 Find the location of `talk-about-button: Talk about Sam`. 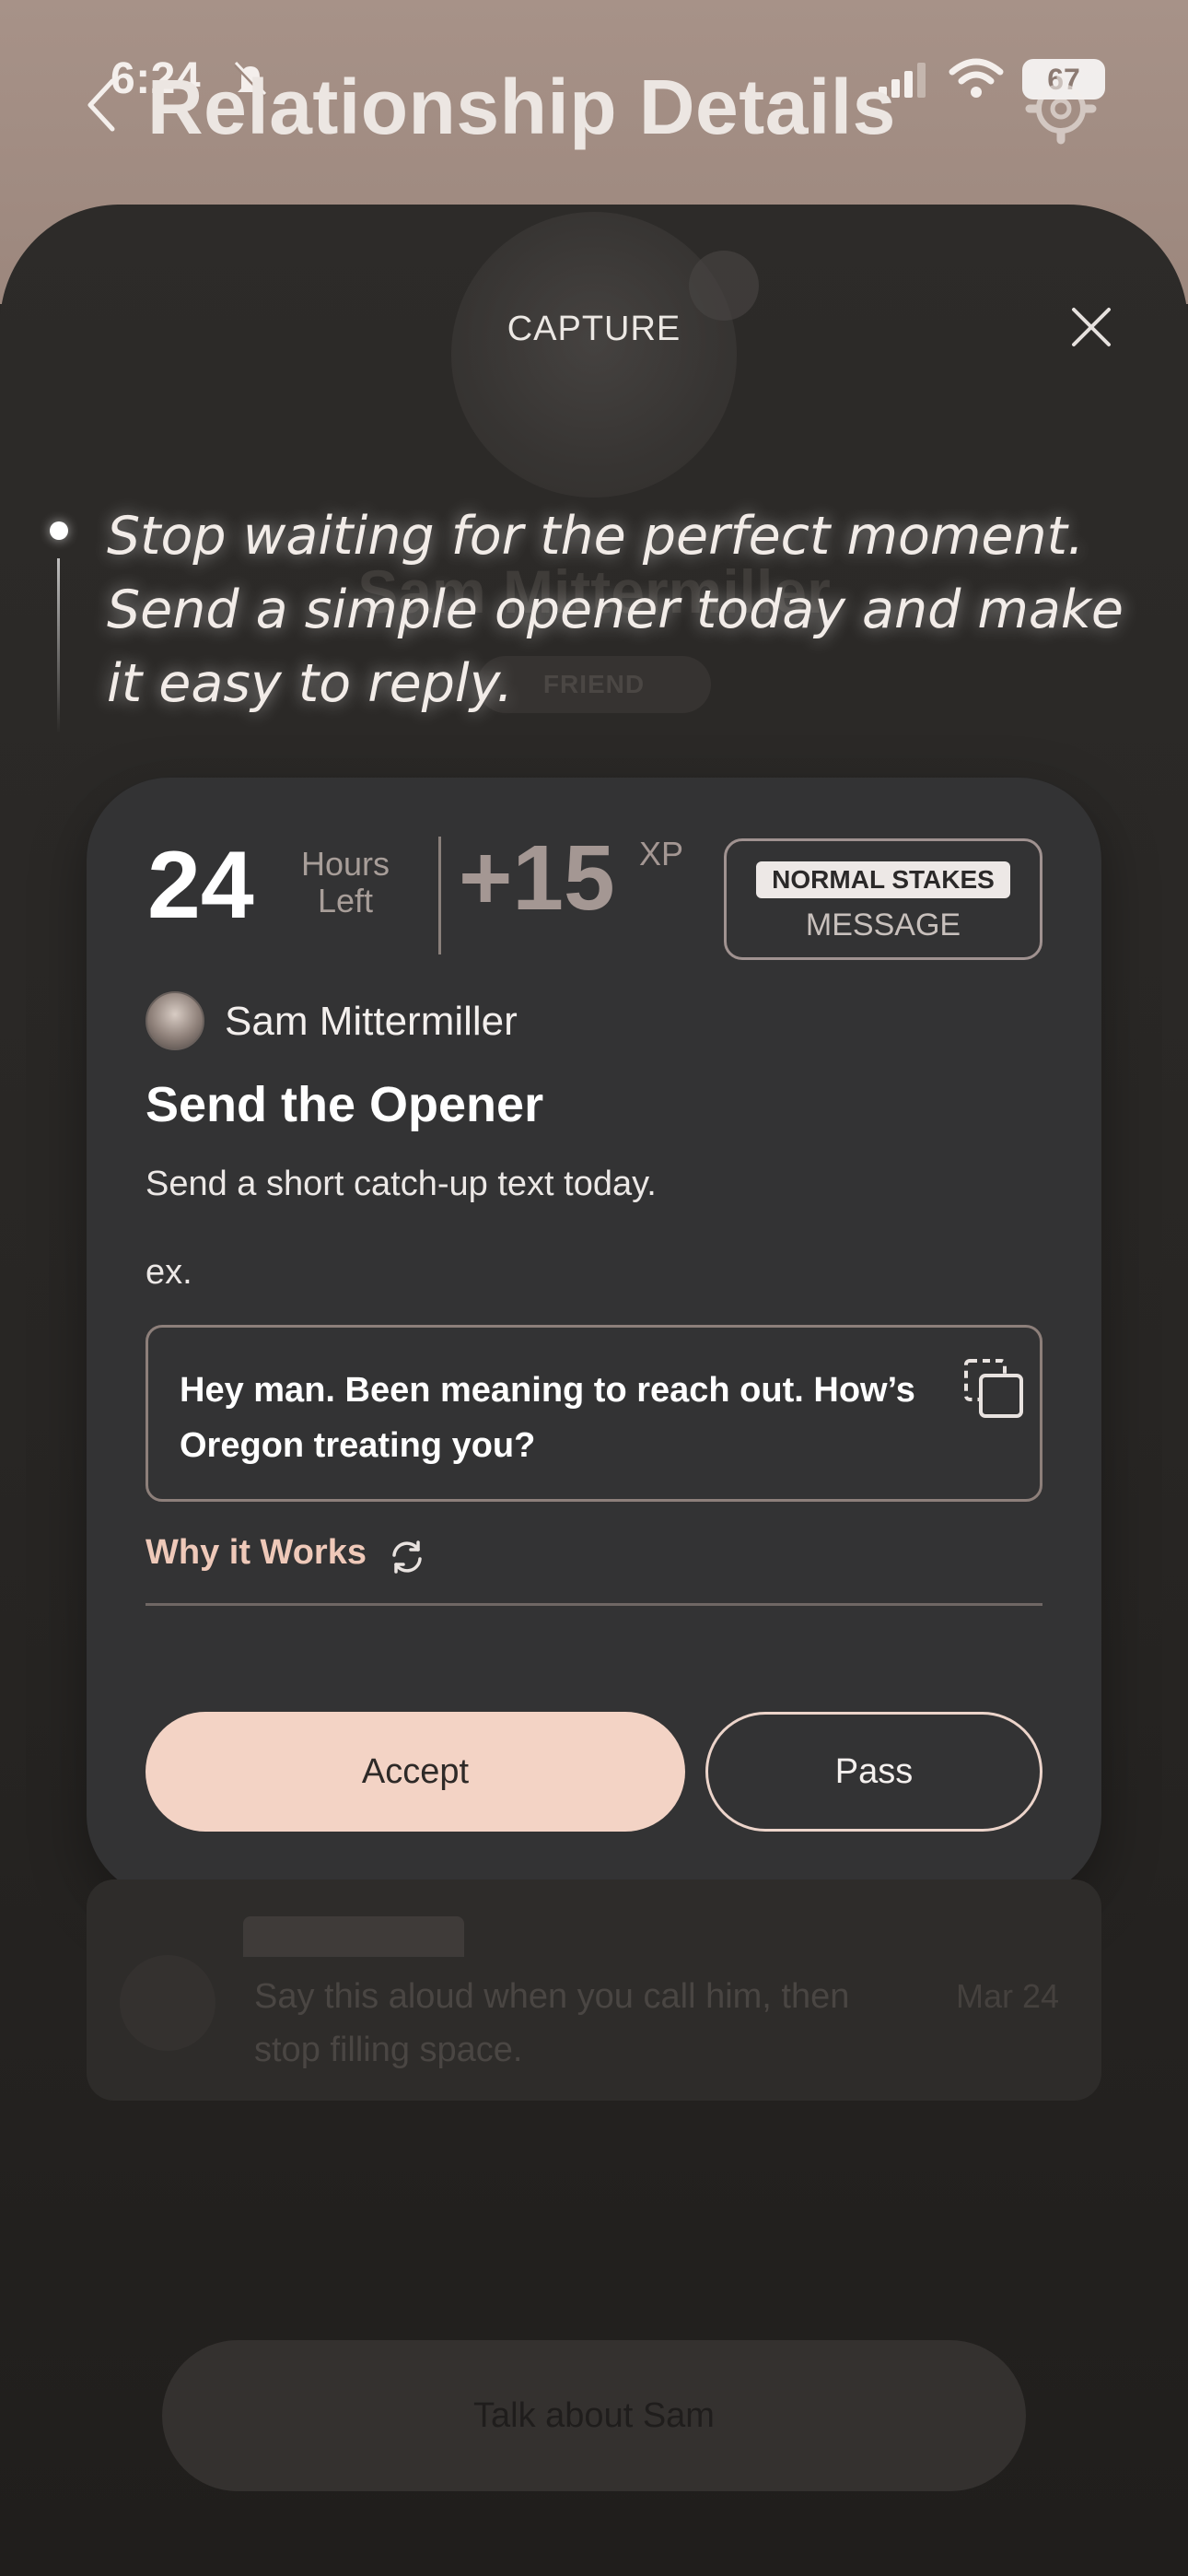

talk-about-button: Talk about Sam is located at coordinates (594, 2415).